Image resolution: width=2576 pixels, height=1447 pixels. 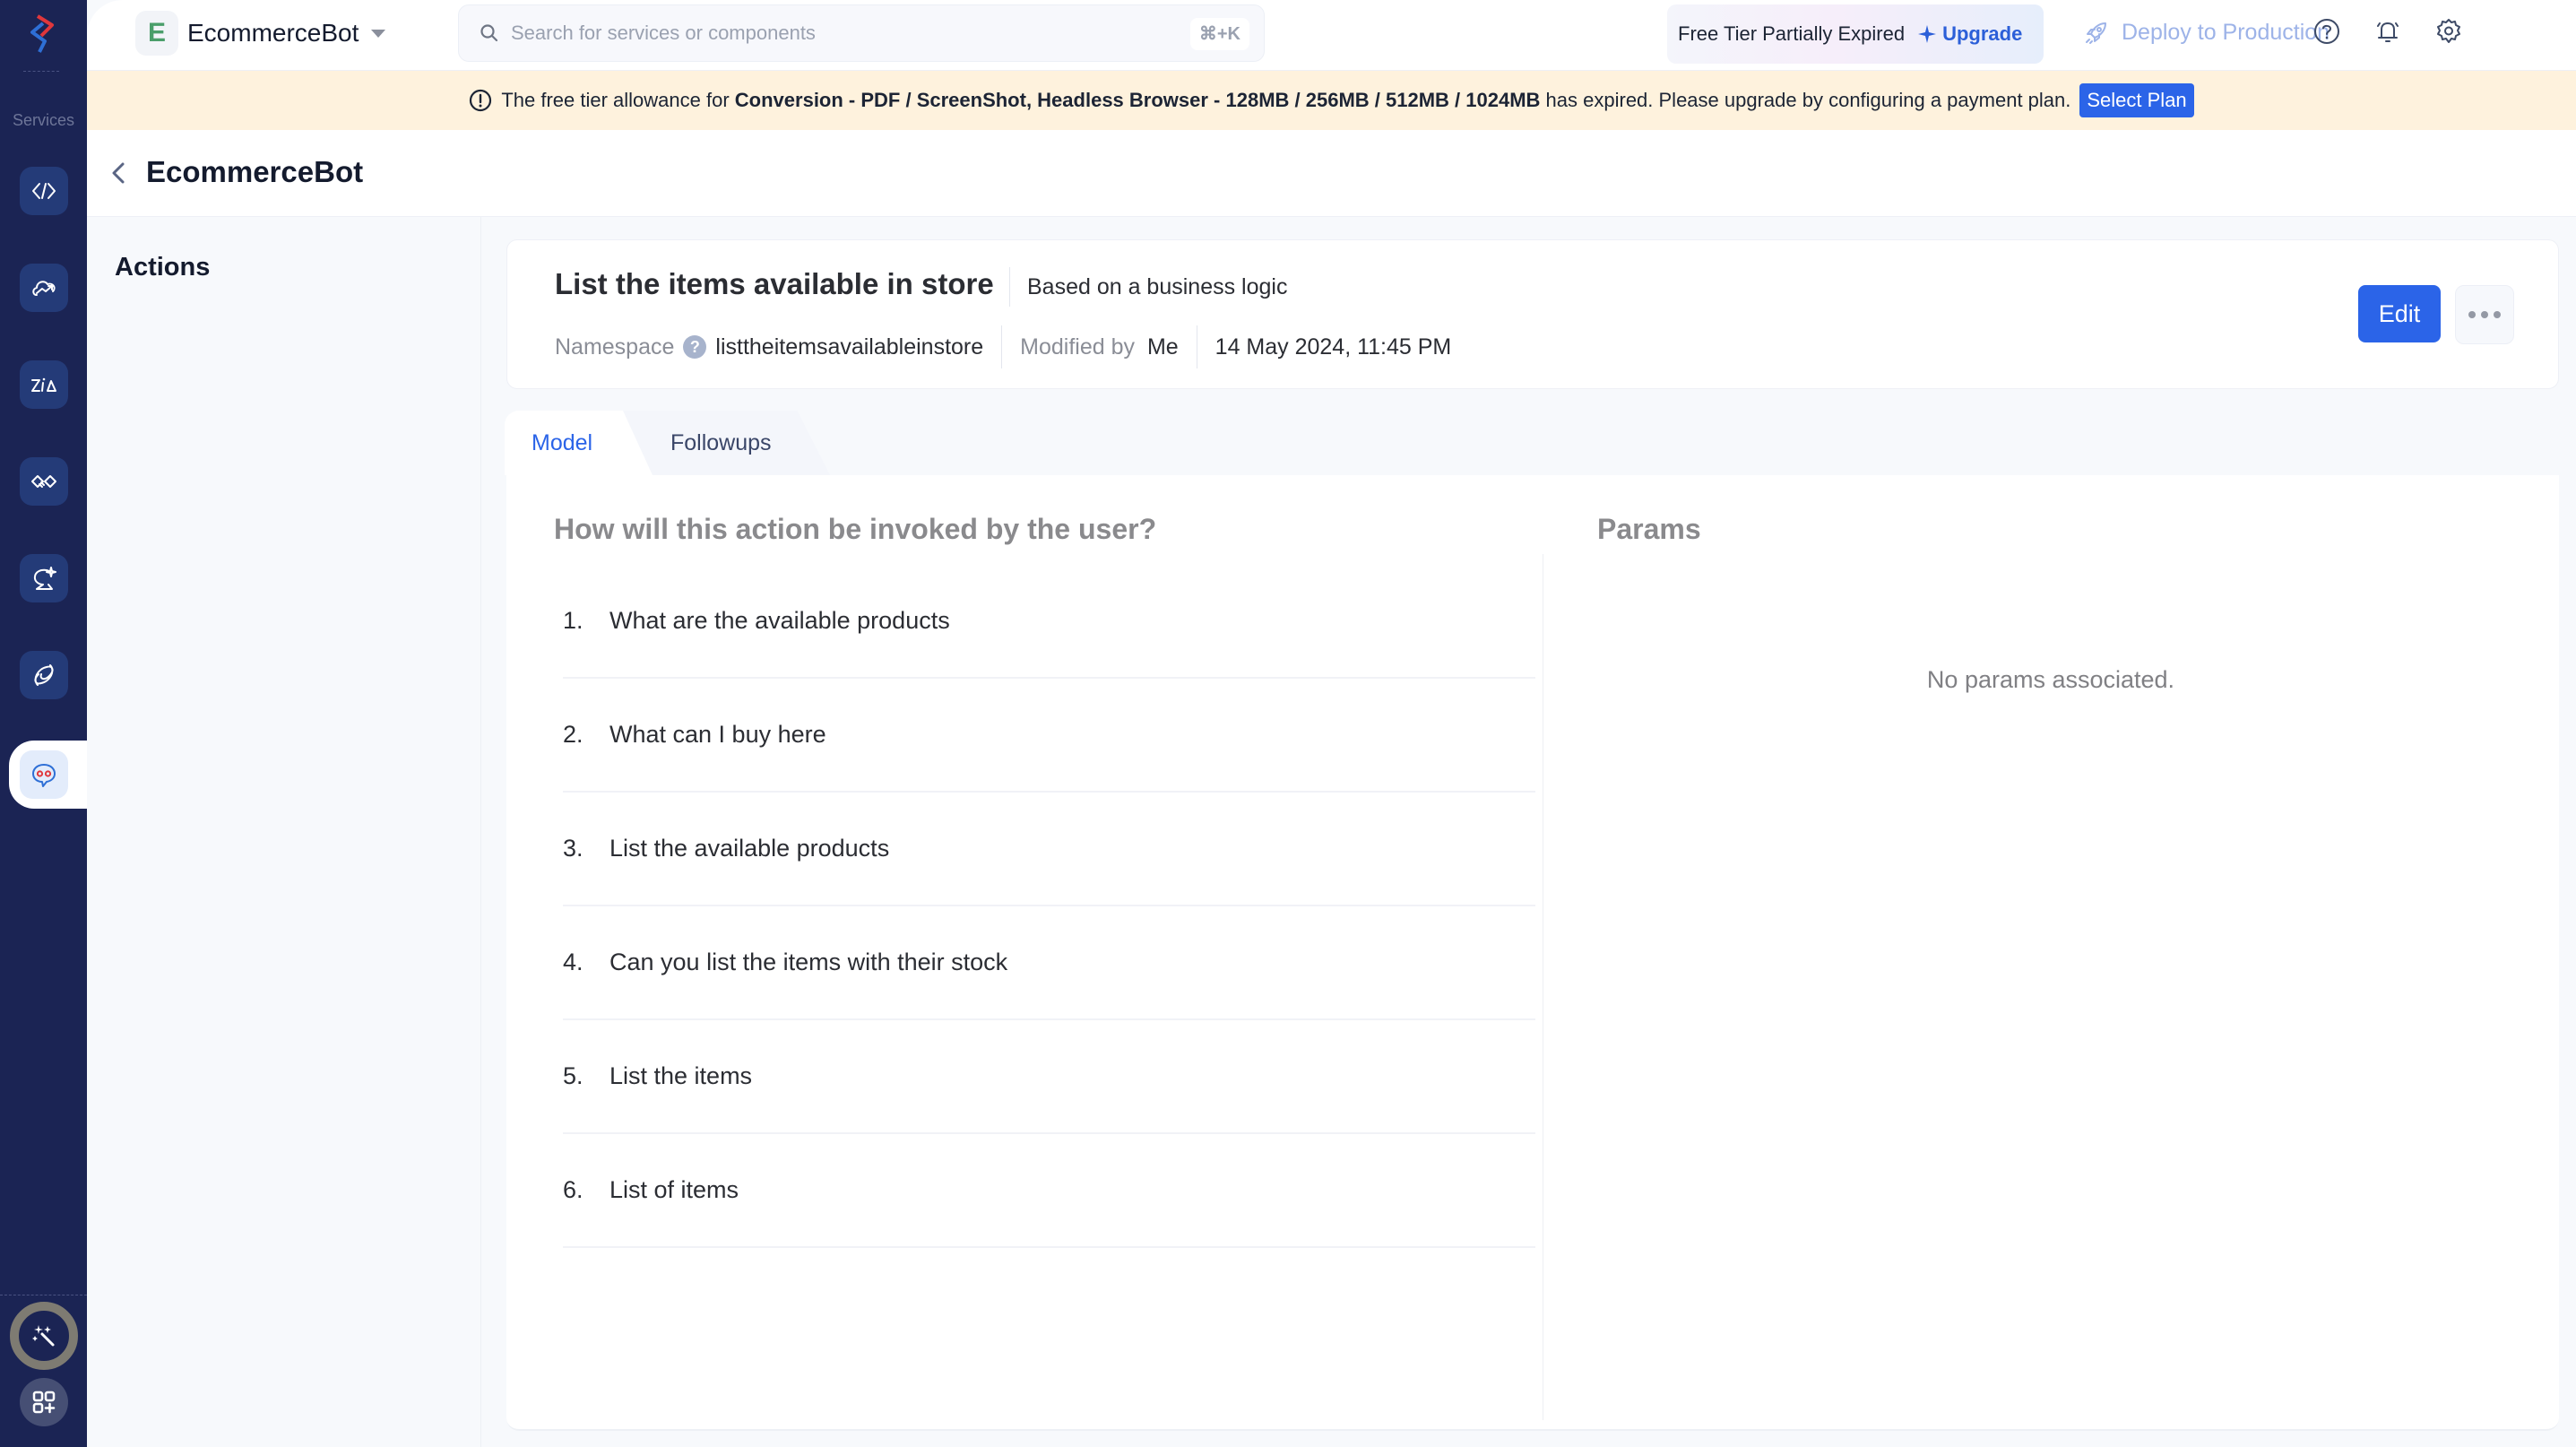 I want to click on utterance-text: What are the available products, so click(x=779, y=621).